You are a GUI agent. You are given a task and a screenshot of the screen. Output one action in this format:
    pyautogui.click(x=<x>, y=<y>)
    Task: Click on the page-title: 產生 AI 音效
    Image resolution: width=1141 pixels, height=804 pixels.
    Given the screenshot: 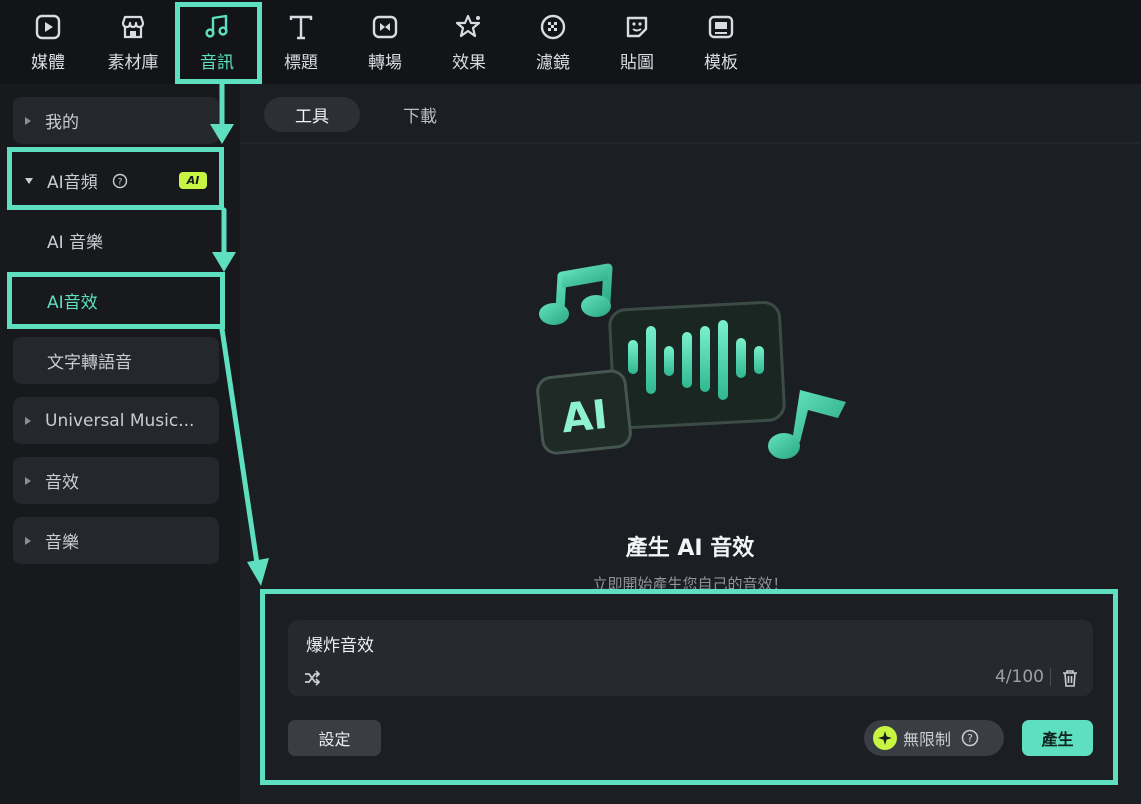 What is the action you would take?
    pyautogui.click(x=690, y=548)
    